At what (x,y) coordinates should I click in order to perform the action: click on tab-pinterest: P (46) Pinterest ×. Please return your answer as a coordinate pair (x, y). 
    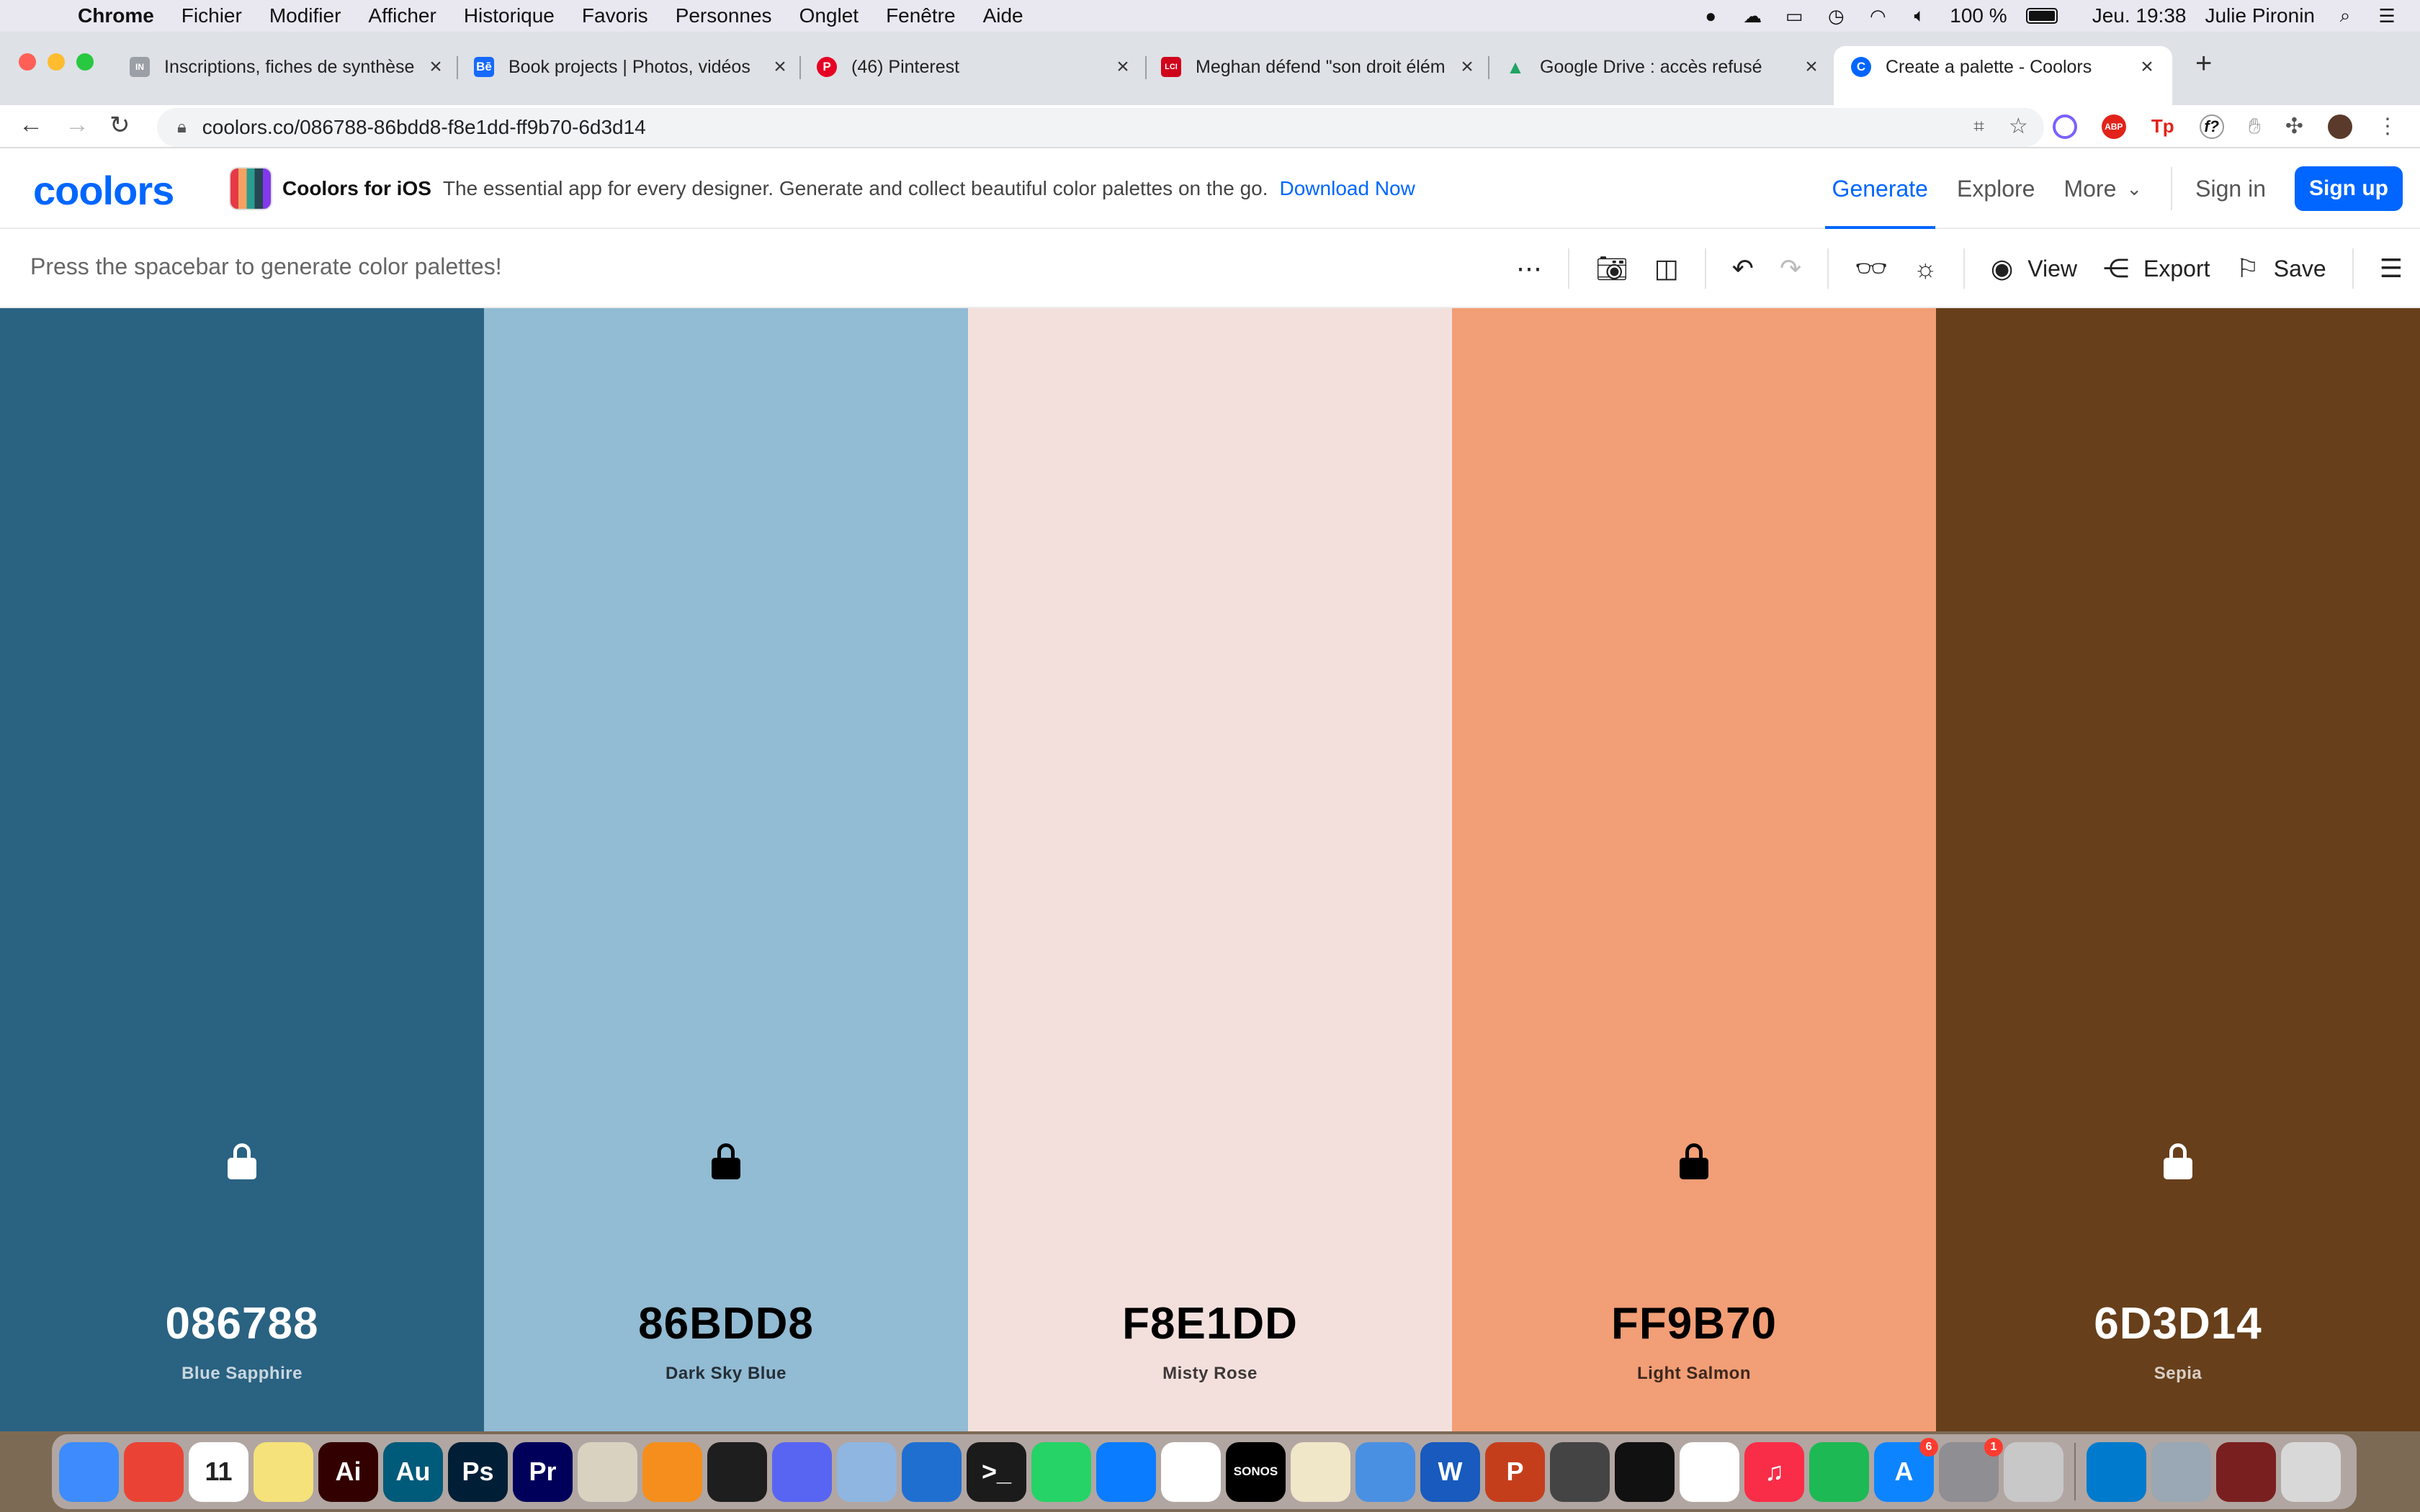
    Looking at the image, I should click on (975, 67).